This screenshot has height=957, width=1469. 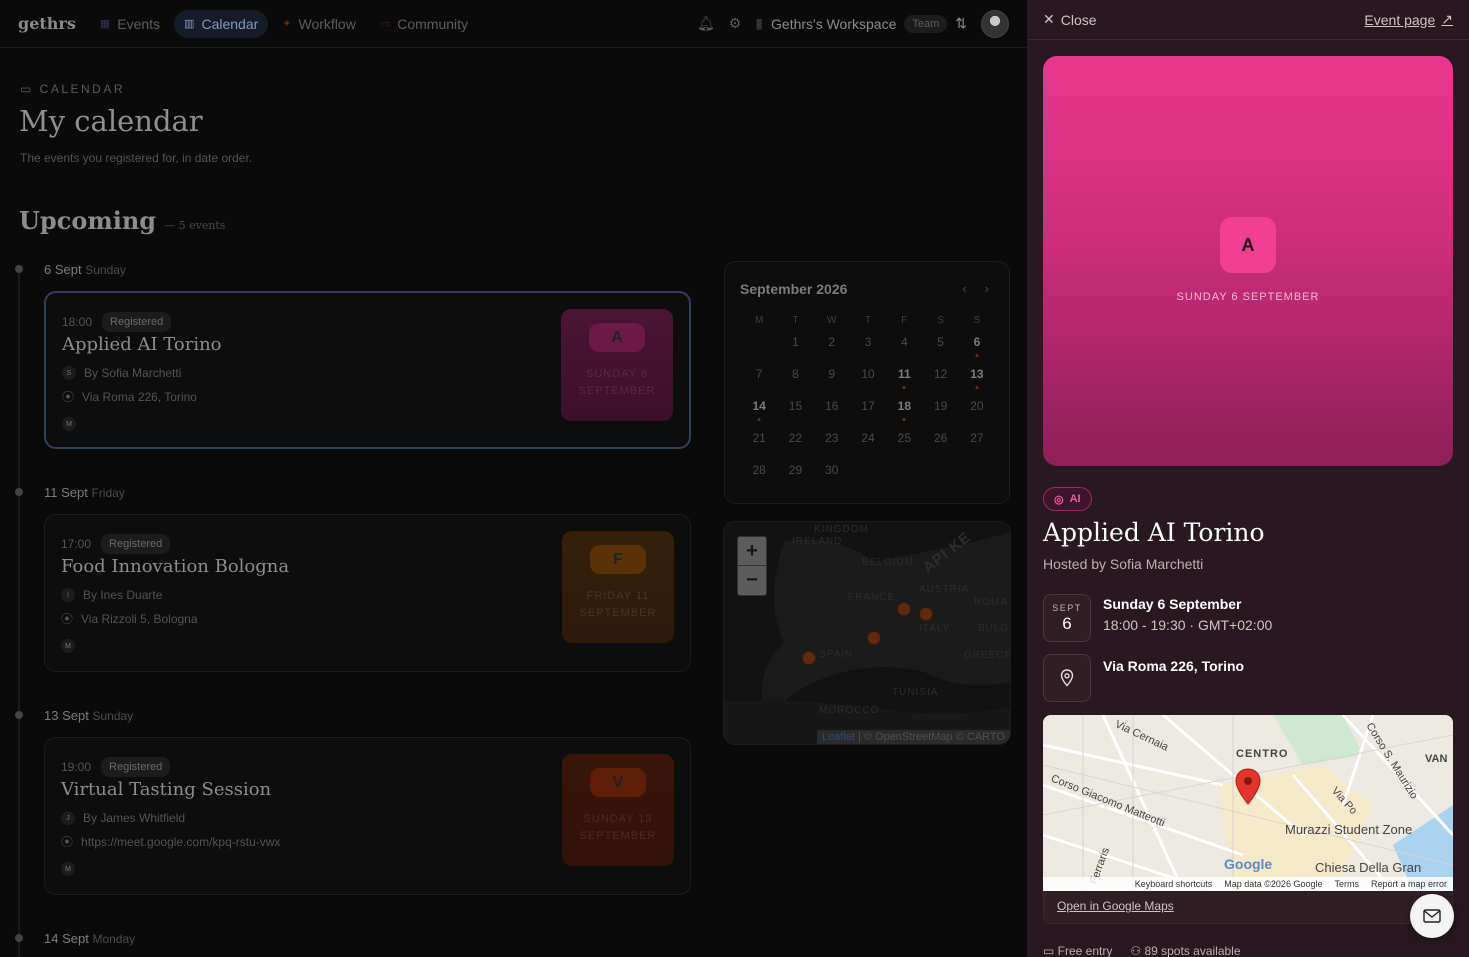 What do you see at coordinates (1248, 787) in the screenshot?
I see `location-marker-icon` at bounding box center [1248, 787].